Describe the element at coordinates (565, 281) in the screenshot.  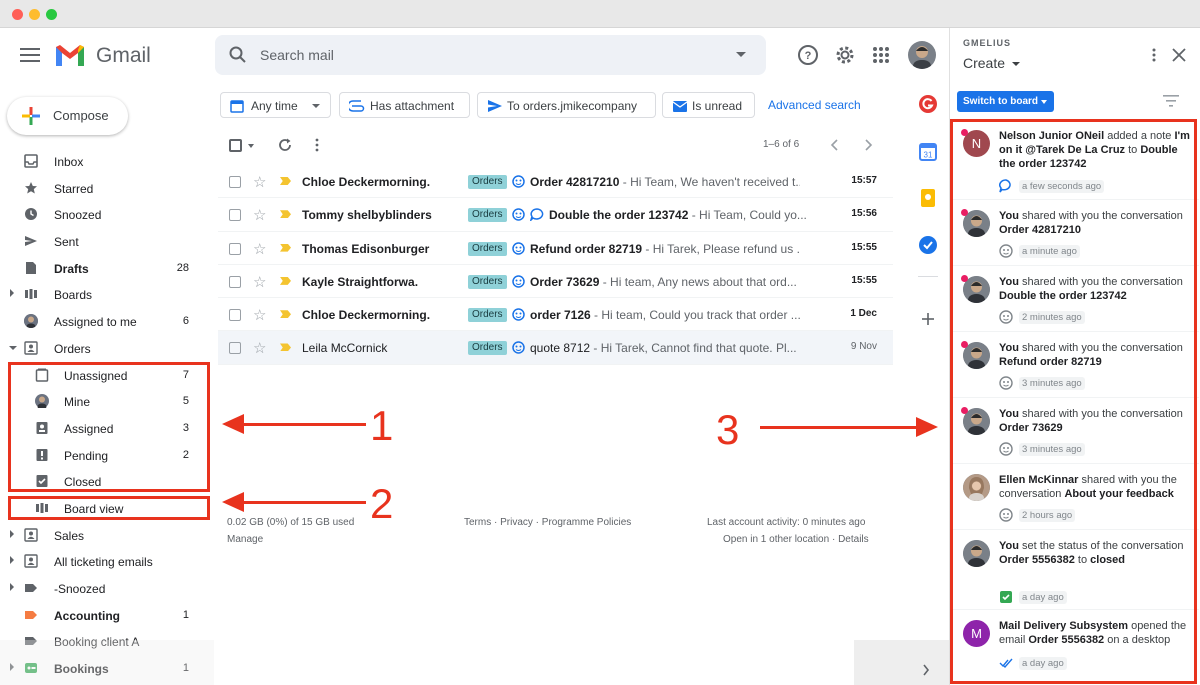
I see `email-subject: Order 73629` at that location.